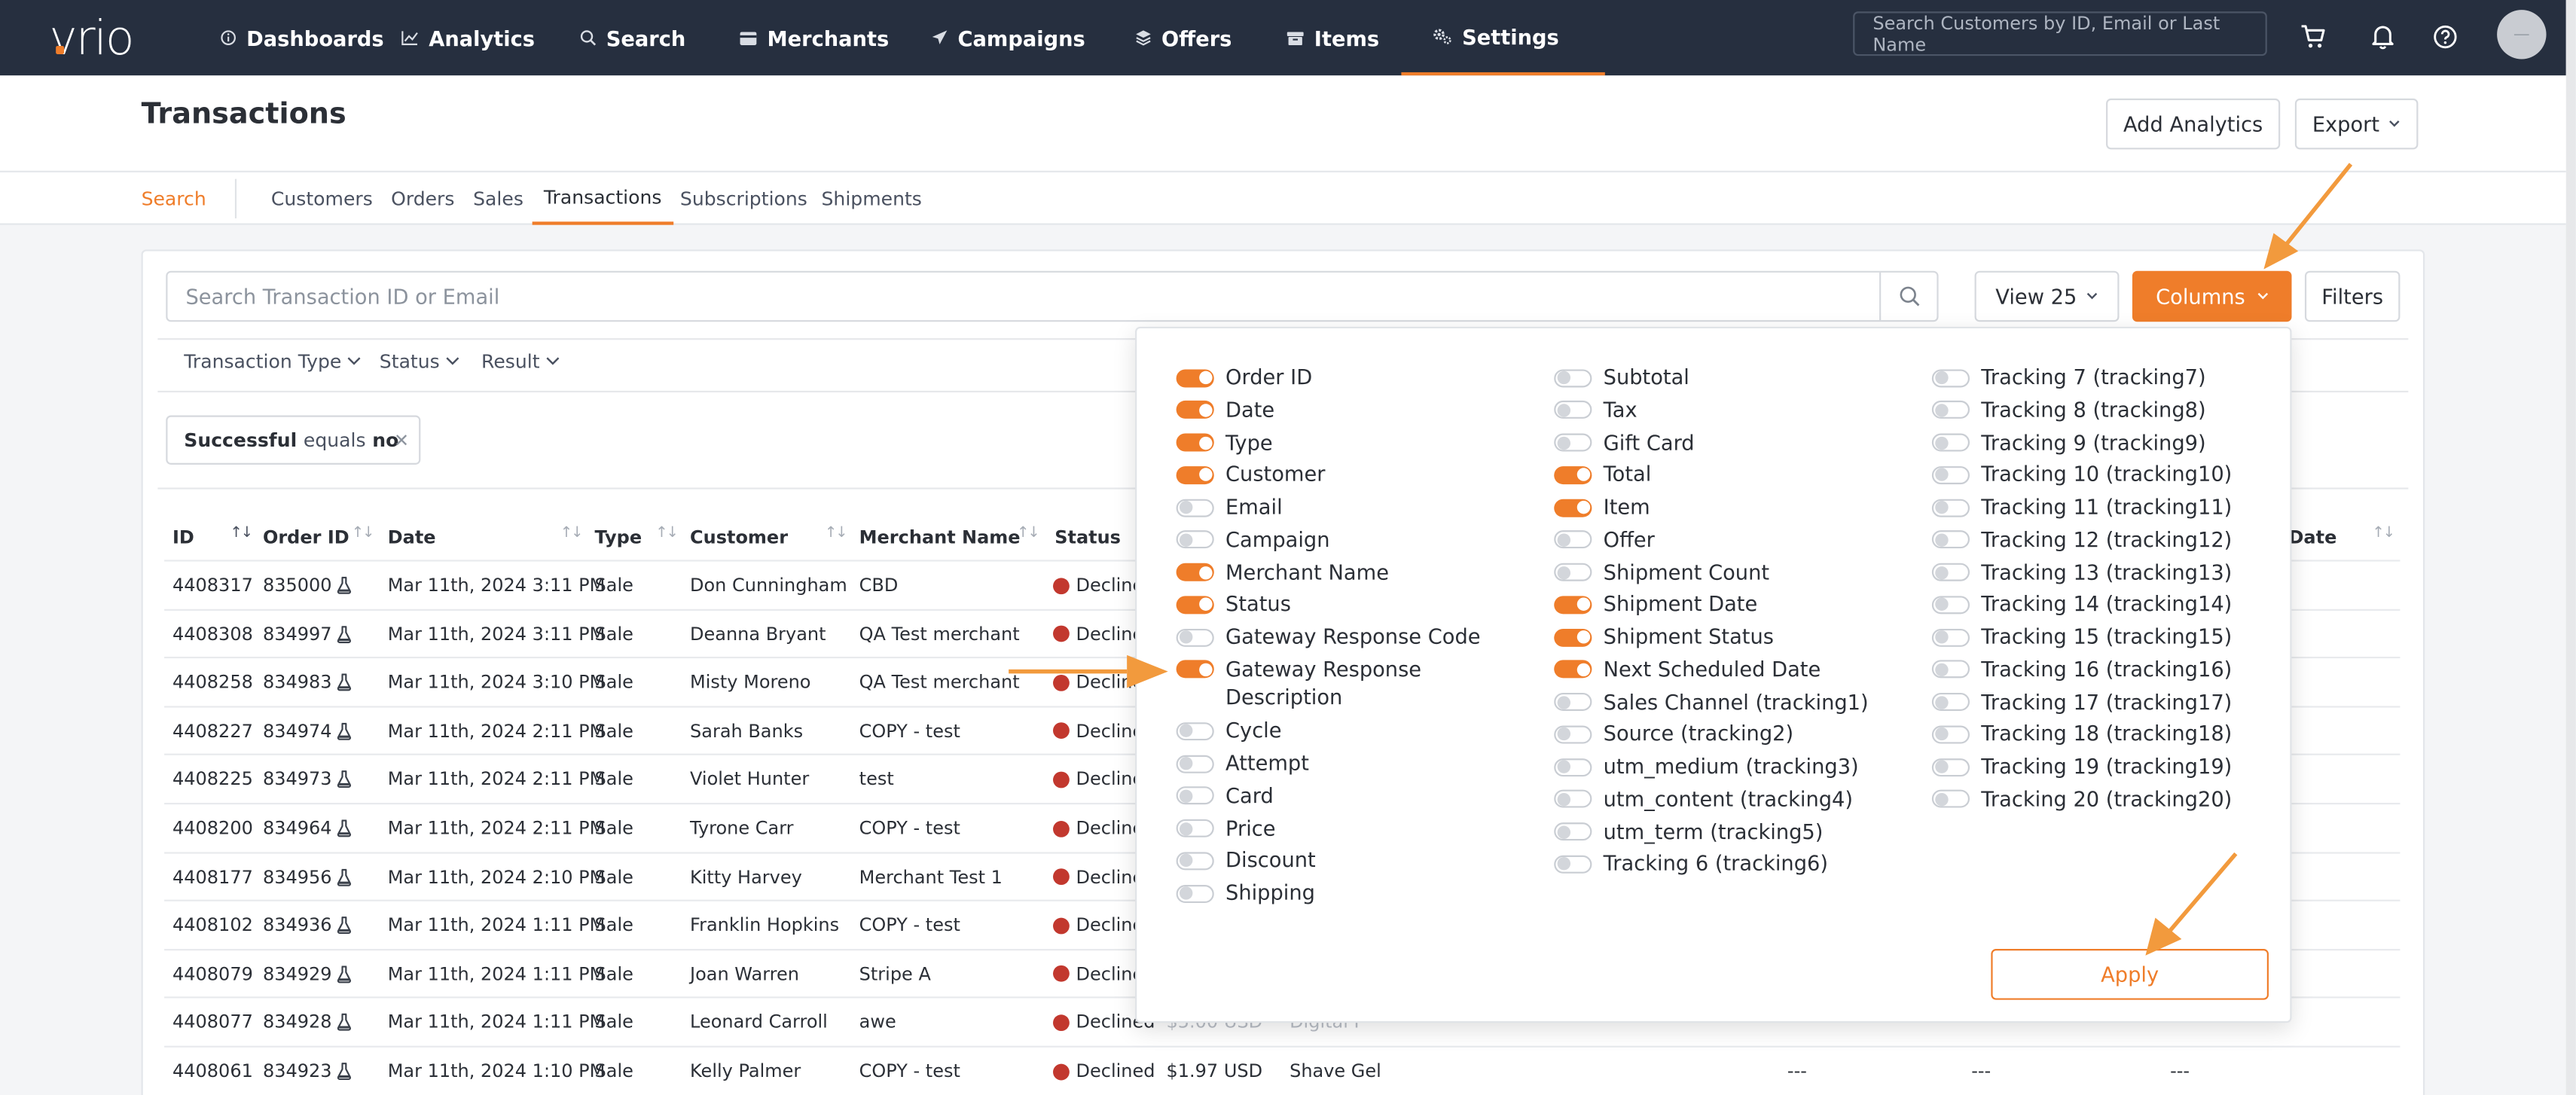  I want to click on column-toggle-merchant-name: Merchant Name, so click(1283, 571).